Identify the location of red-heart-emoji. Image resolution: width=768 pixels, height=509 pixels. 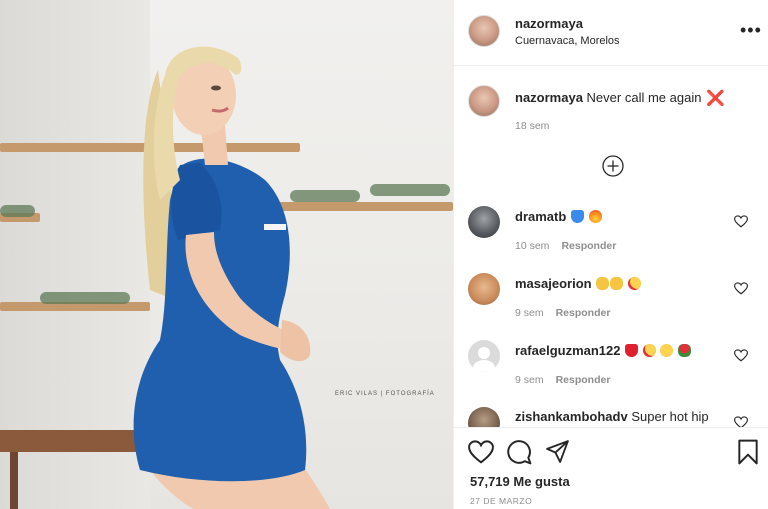
(632, 350).